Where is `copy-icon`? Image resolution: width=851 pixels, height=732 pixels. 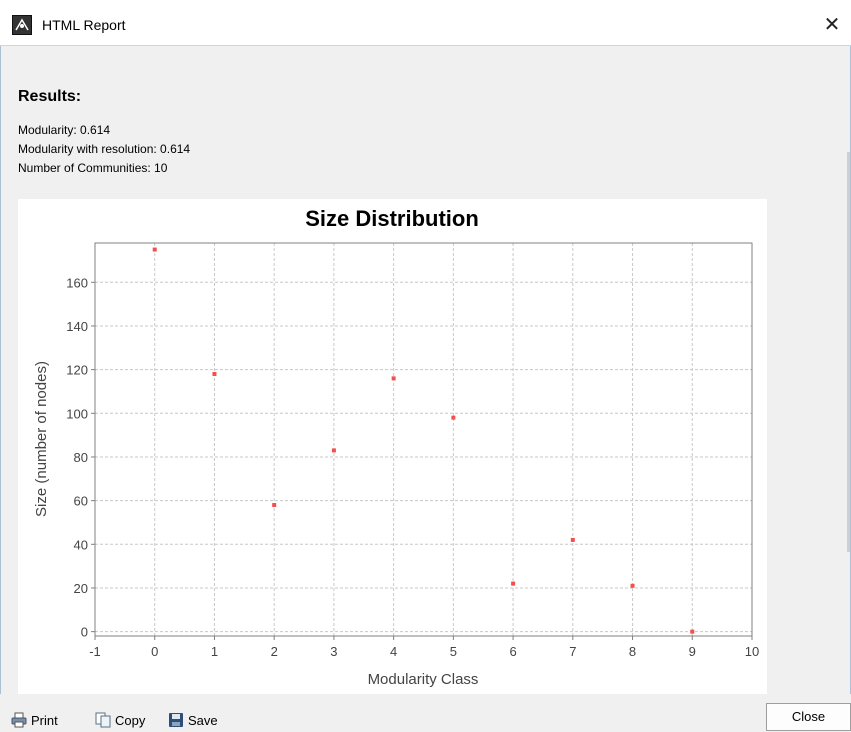 copy-icon is located at coordinates (103, 720).